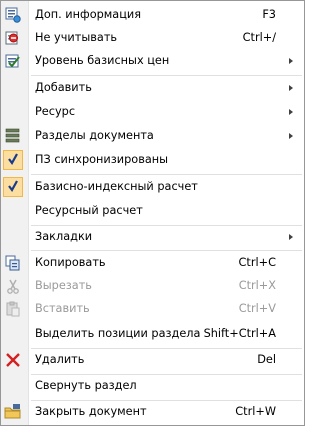 The width and height of the screenshot is (320, 426). Describe the element at coordinates (63, 87) in the screenshot. I see `menu-item-label: Добавить` at that location.